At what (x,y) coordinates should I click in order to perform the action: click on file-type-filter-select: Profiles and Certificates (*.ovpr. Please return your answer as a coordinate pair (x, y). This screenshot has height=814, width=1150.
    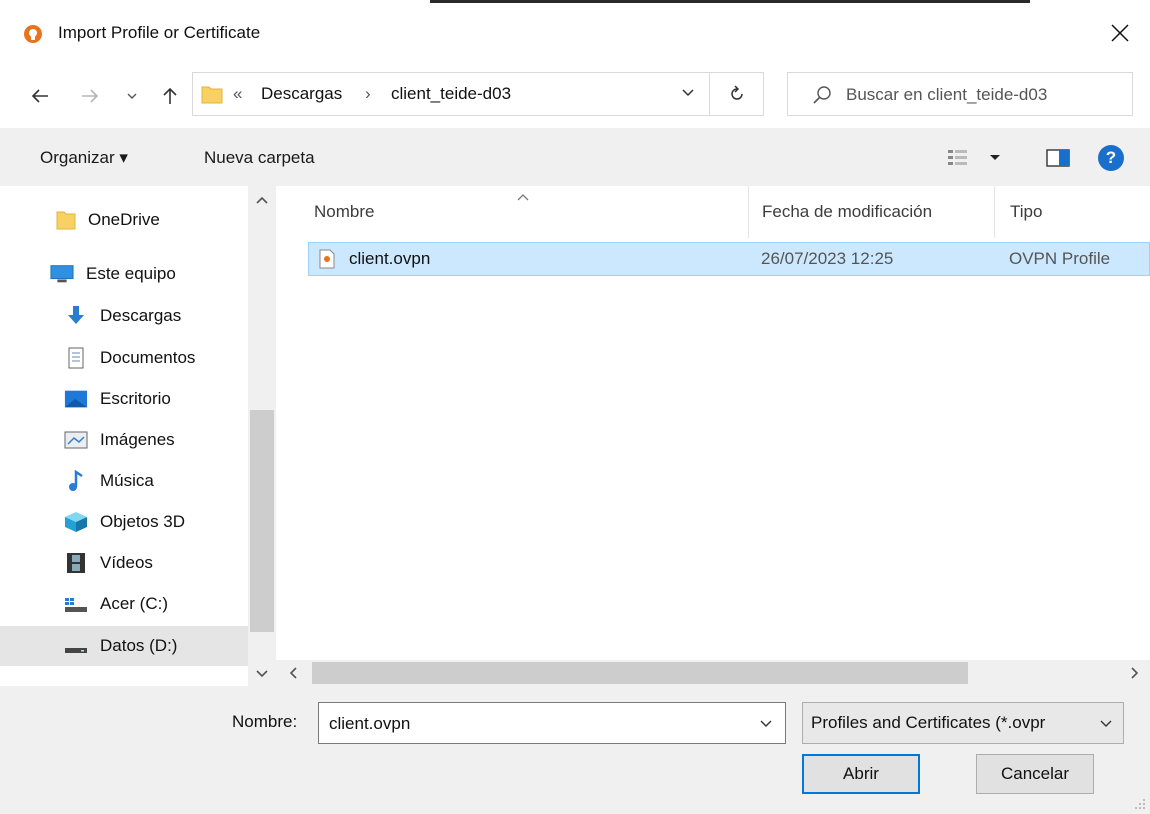
    Looking at the image, I should click on (963, 723).